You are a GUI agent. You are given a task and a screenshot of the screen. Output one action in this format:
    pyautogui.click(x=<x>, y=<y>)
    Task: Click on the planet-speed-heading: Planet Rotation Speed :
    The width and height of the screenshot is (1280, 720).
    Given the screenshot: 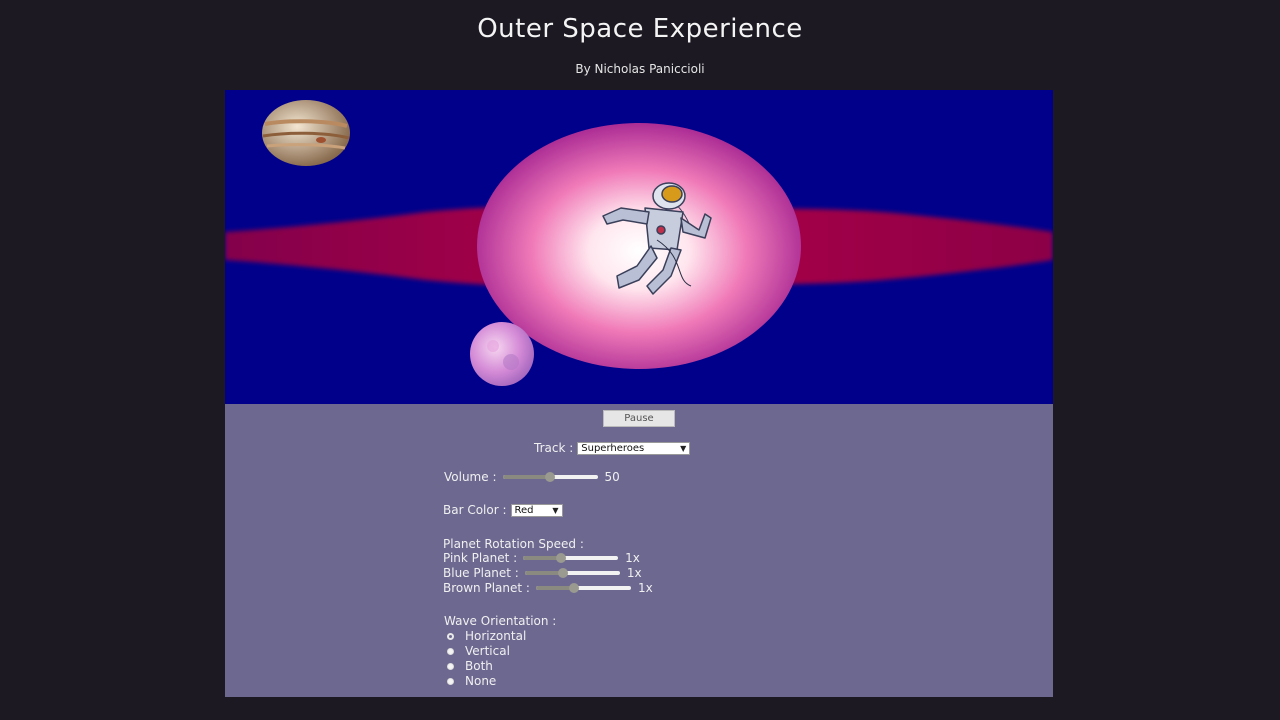 What is the action you would take?
    pyautogui.click(x=513, y=544)
    